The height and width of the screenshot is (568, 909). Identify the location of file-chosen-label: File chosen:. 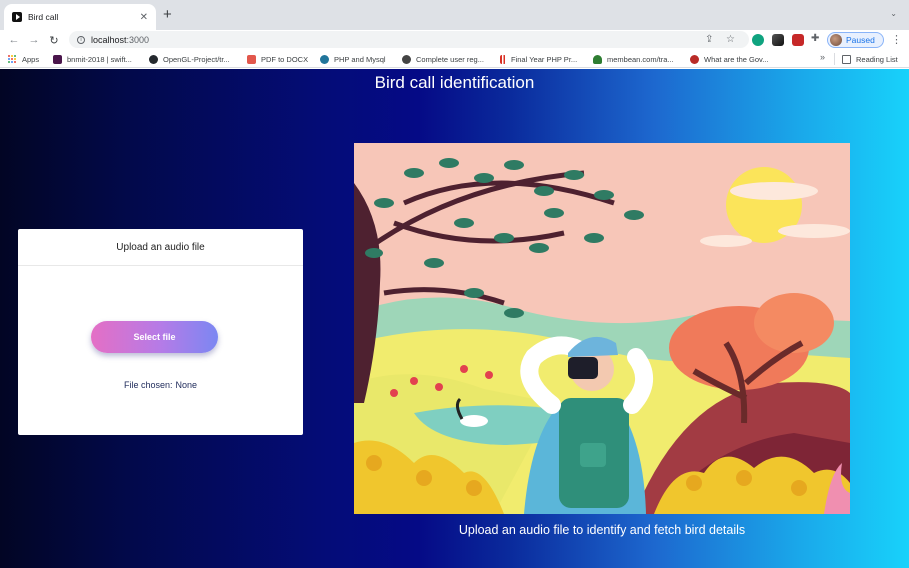
(148, 385).